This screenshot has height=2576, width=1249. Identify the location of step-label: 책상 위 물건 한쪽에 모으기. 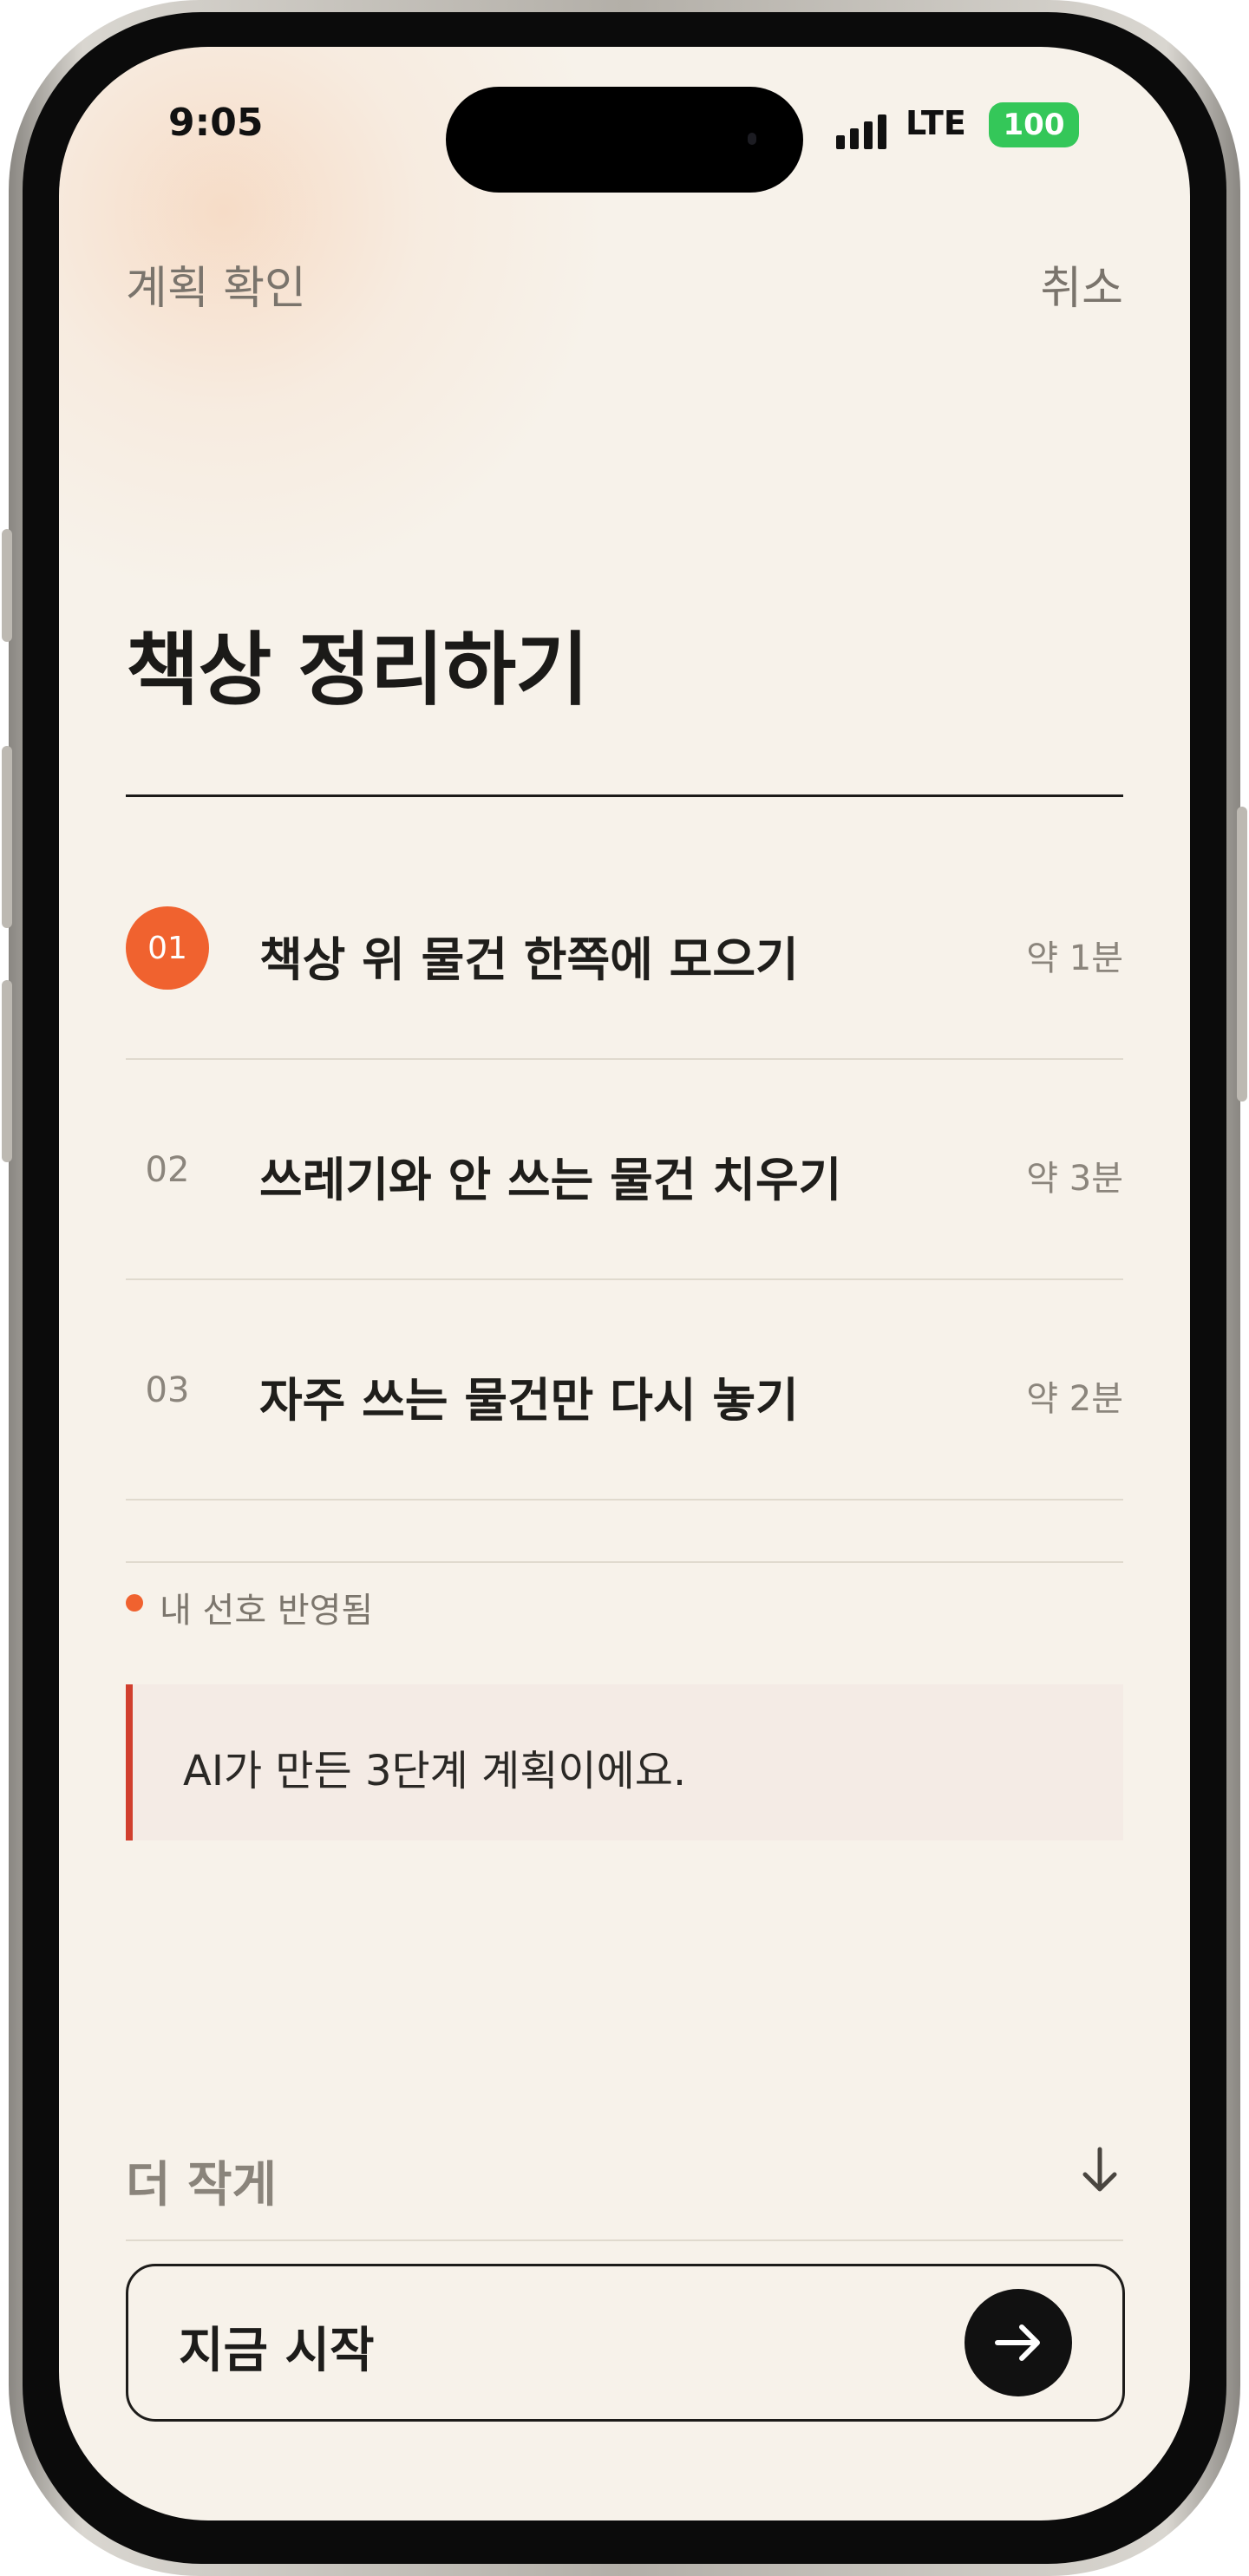
(529, 959).